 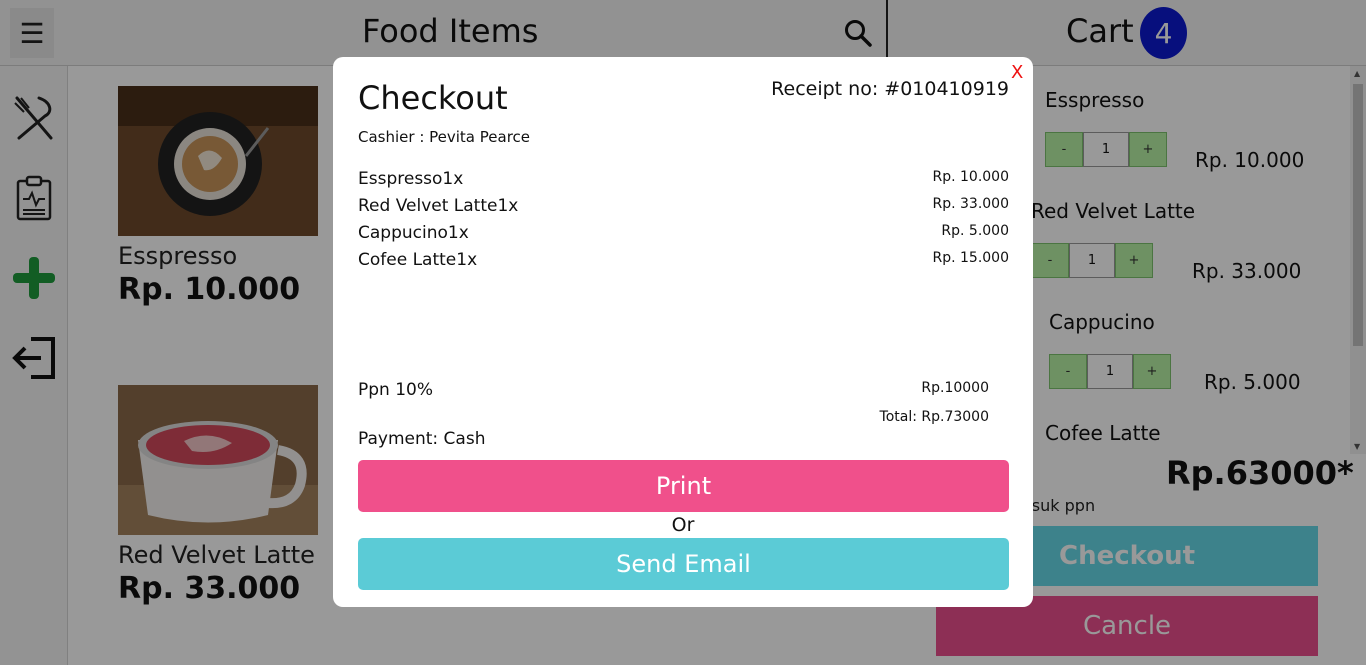 I want to click on receipt-total: Total: Rp.73000, so click(x=934, y=417).